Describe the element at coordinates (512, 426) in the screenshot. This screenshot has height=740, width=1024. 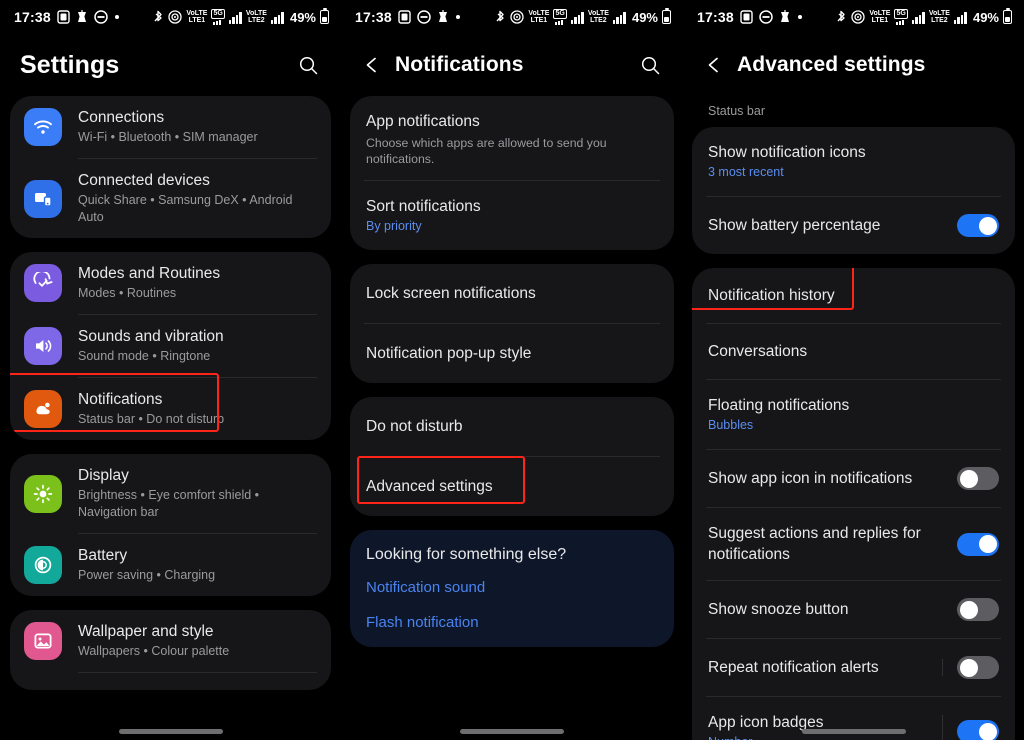
I see `notif-item-do-not-disturb: Do not disturb` at that location.